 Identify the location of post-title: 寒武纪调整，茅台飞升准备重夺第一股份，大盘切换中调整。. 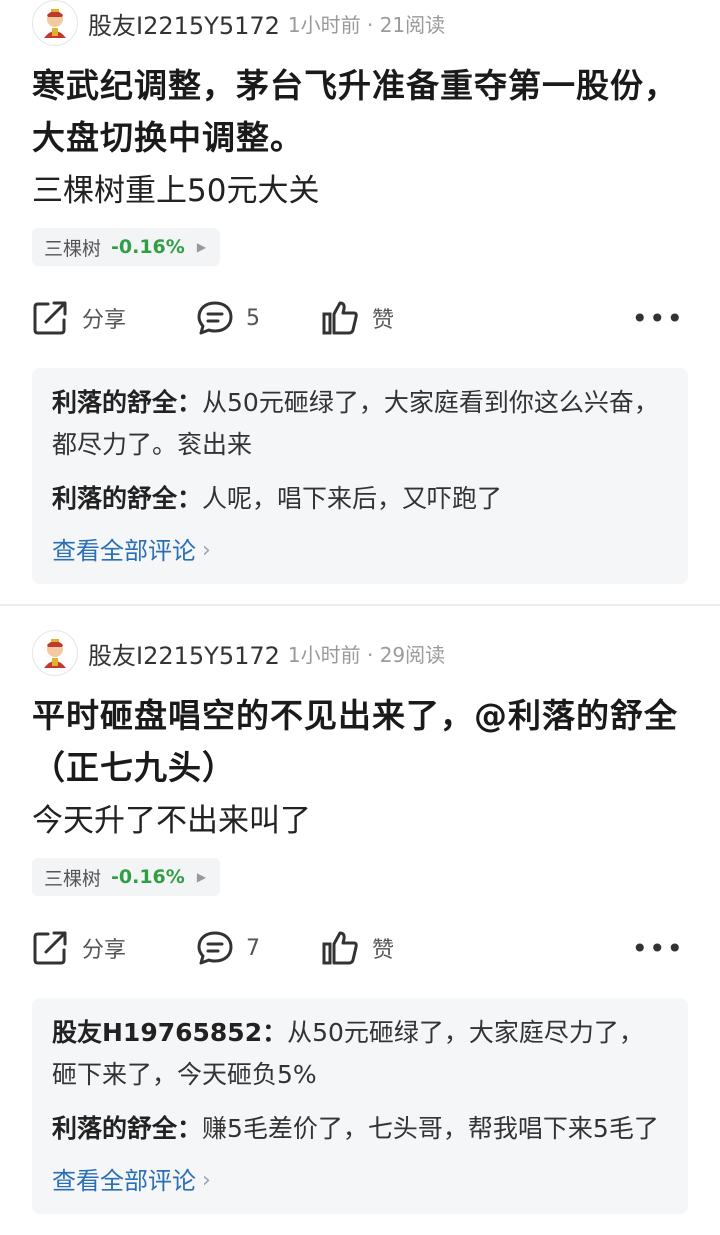
(360, 112).